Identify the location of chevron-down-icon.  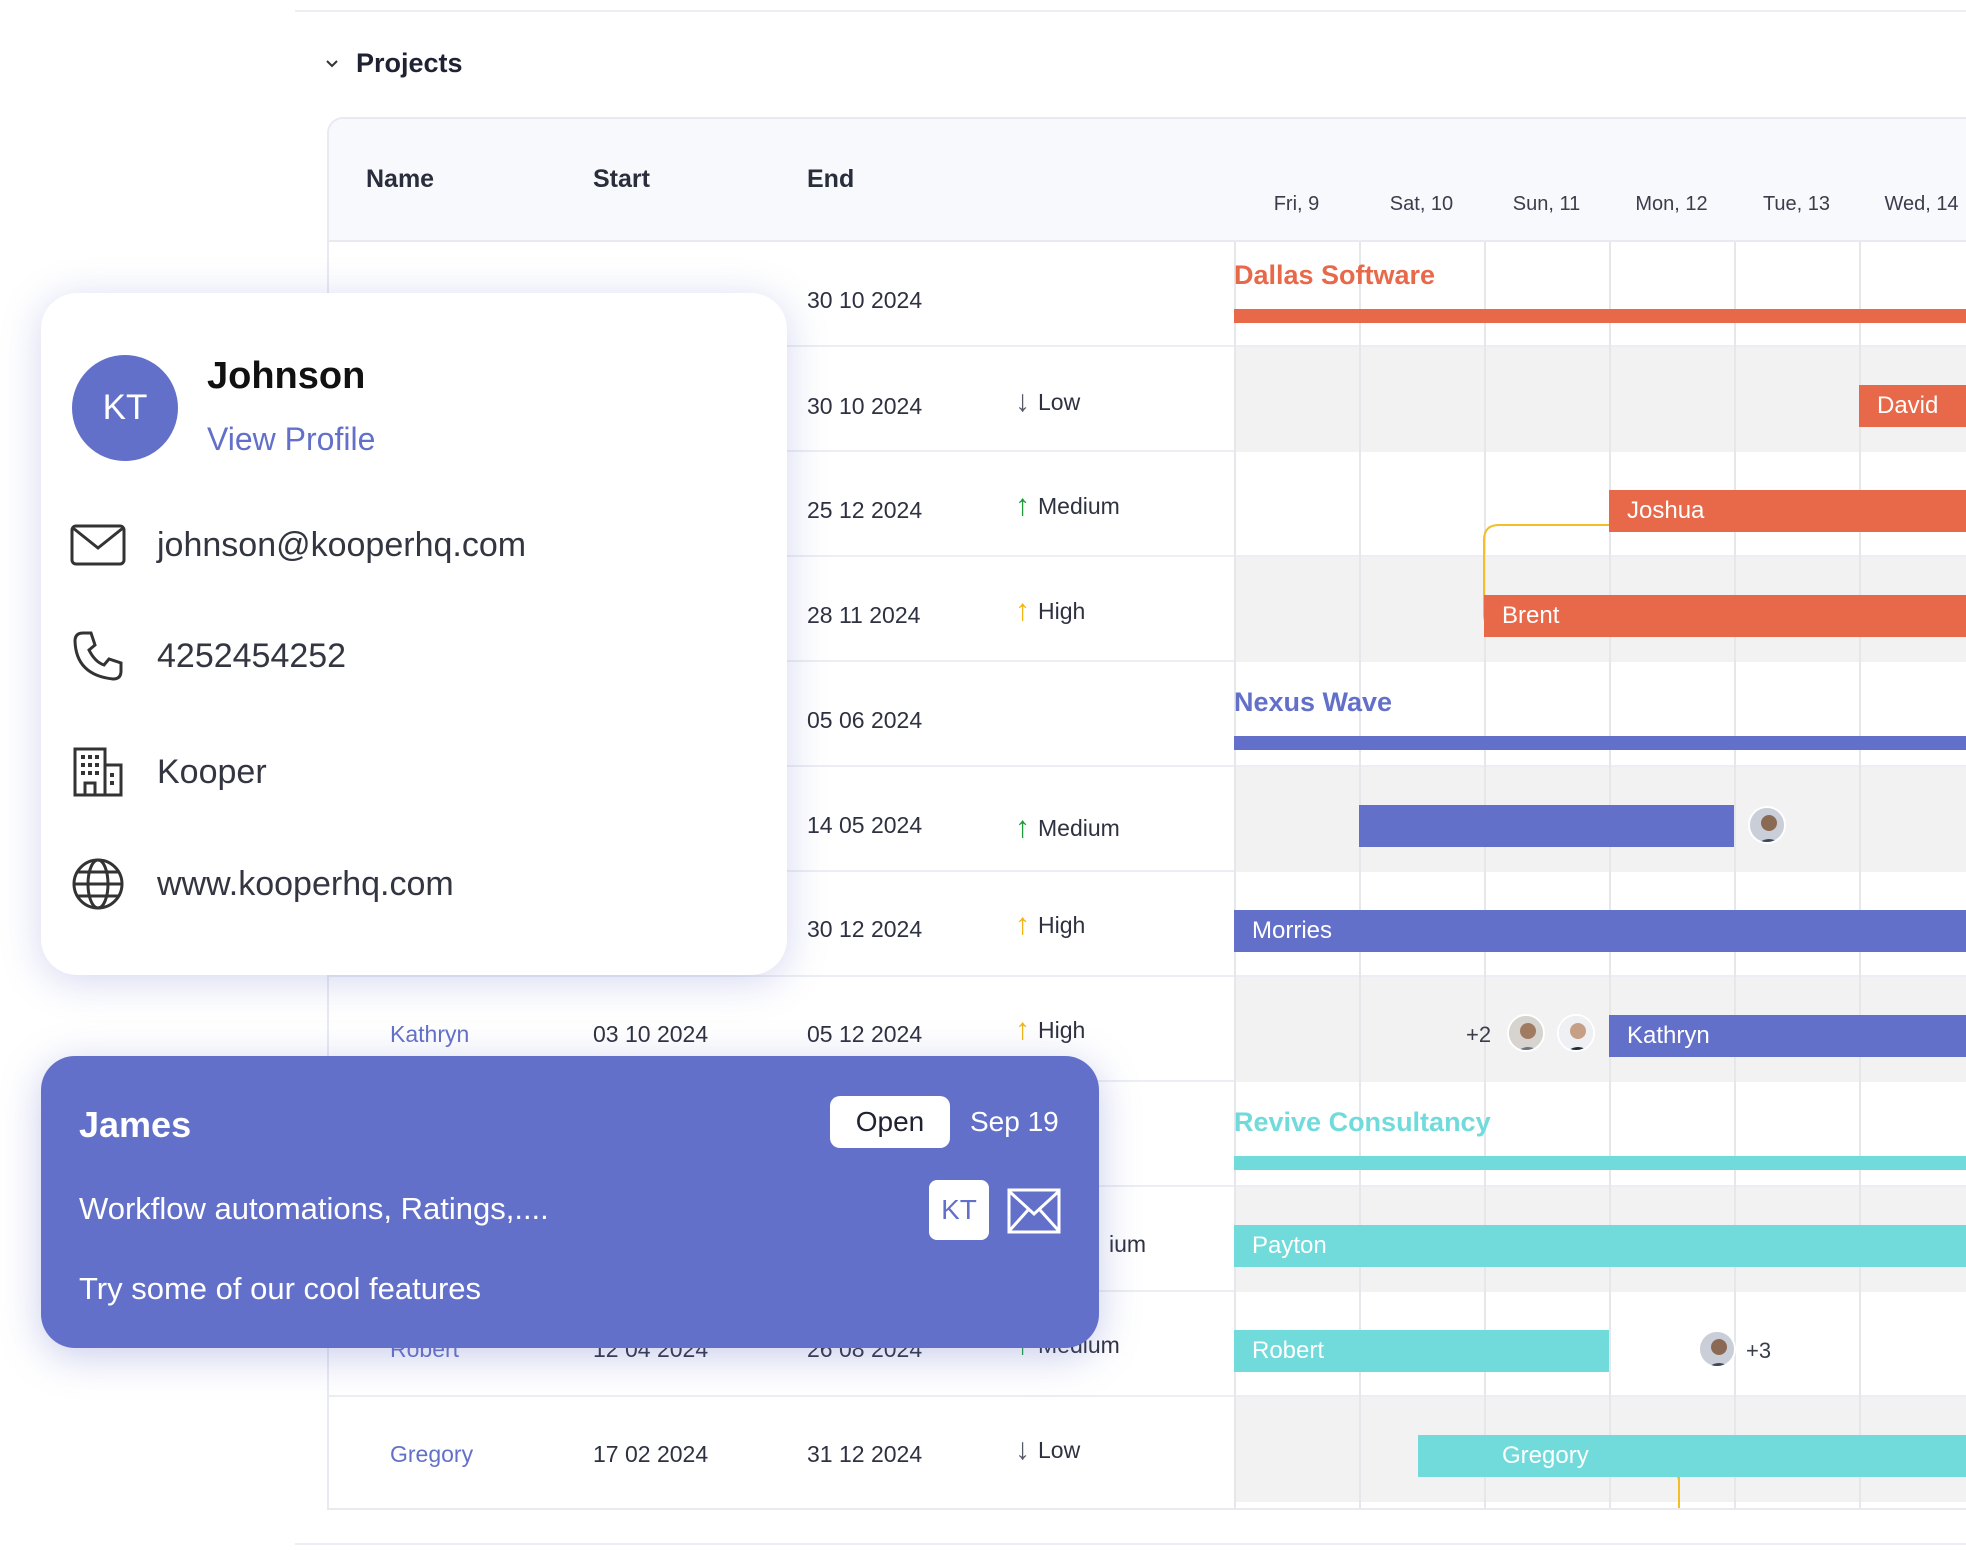
(332, 64).